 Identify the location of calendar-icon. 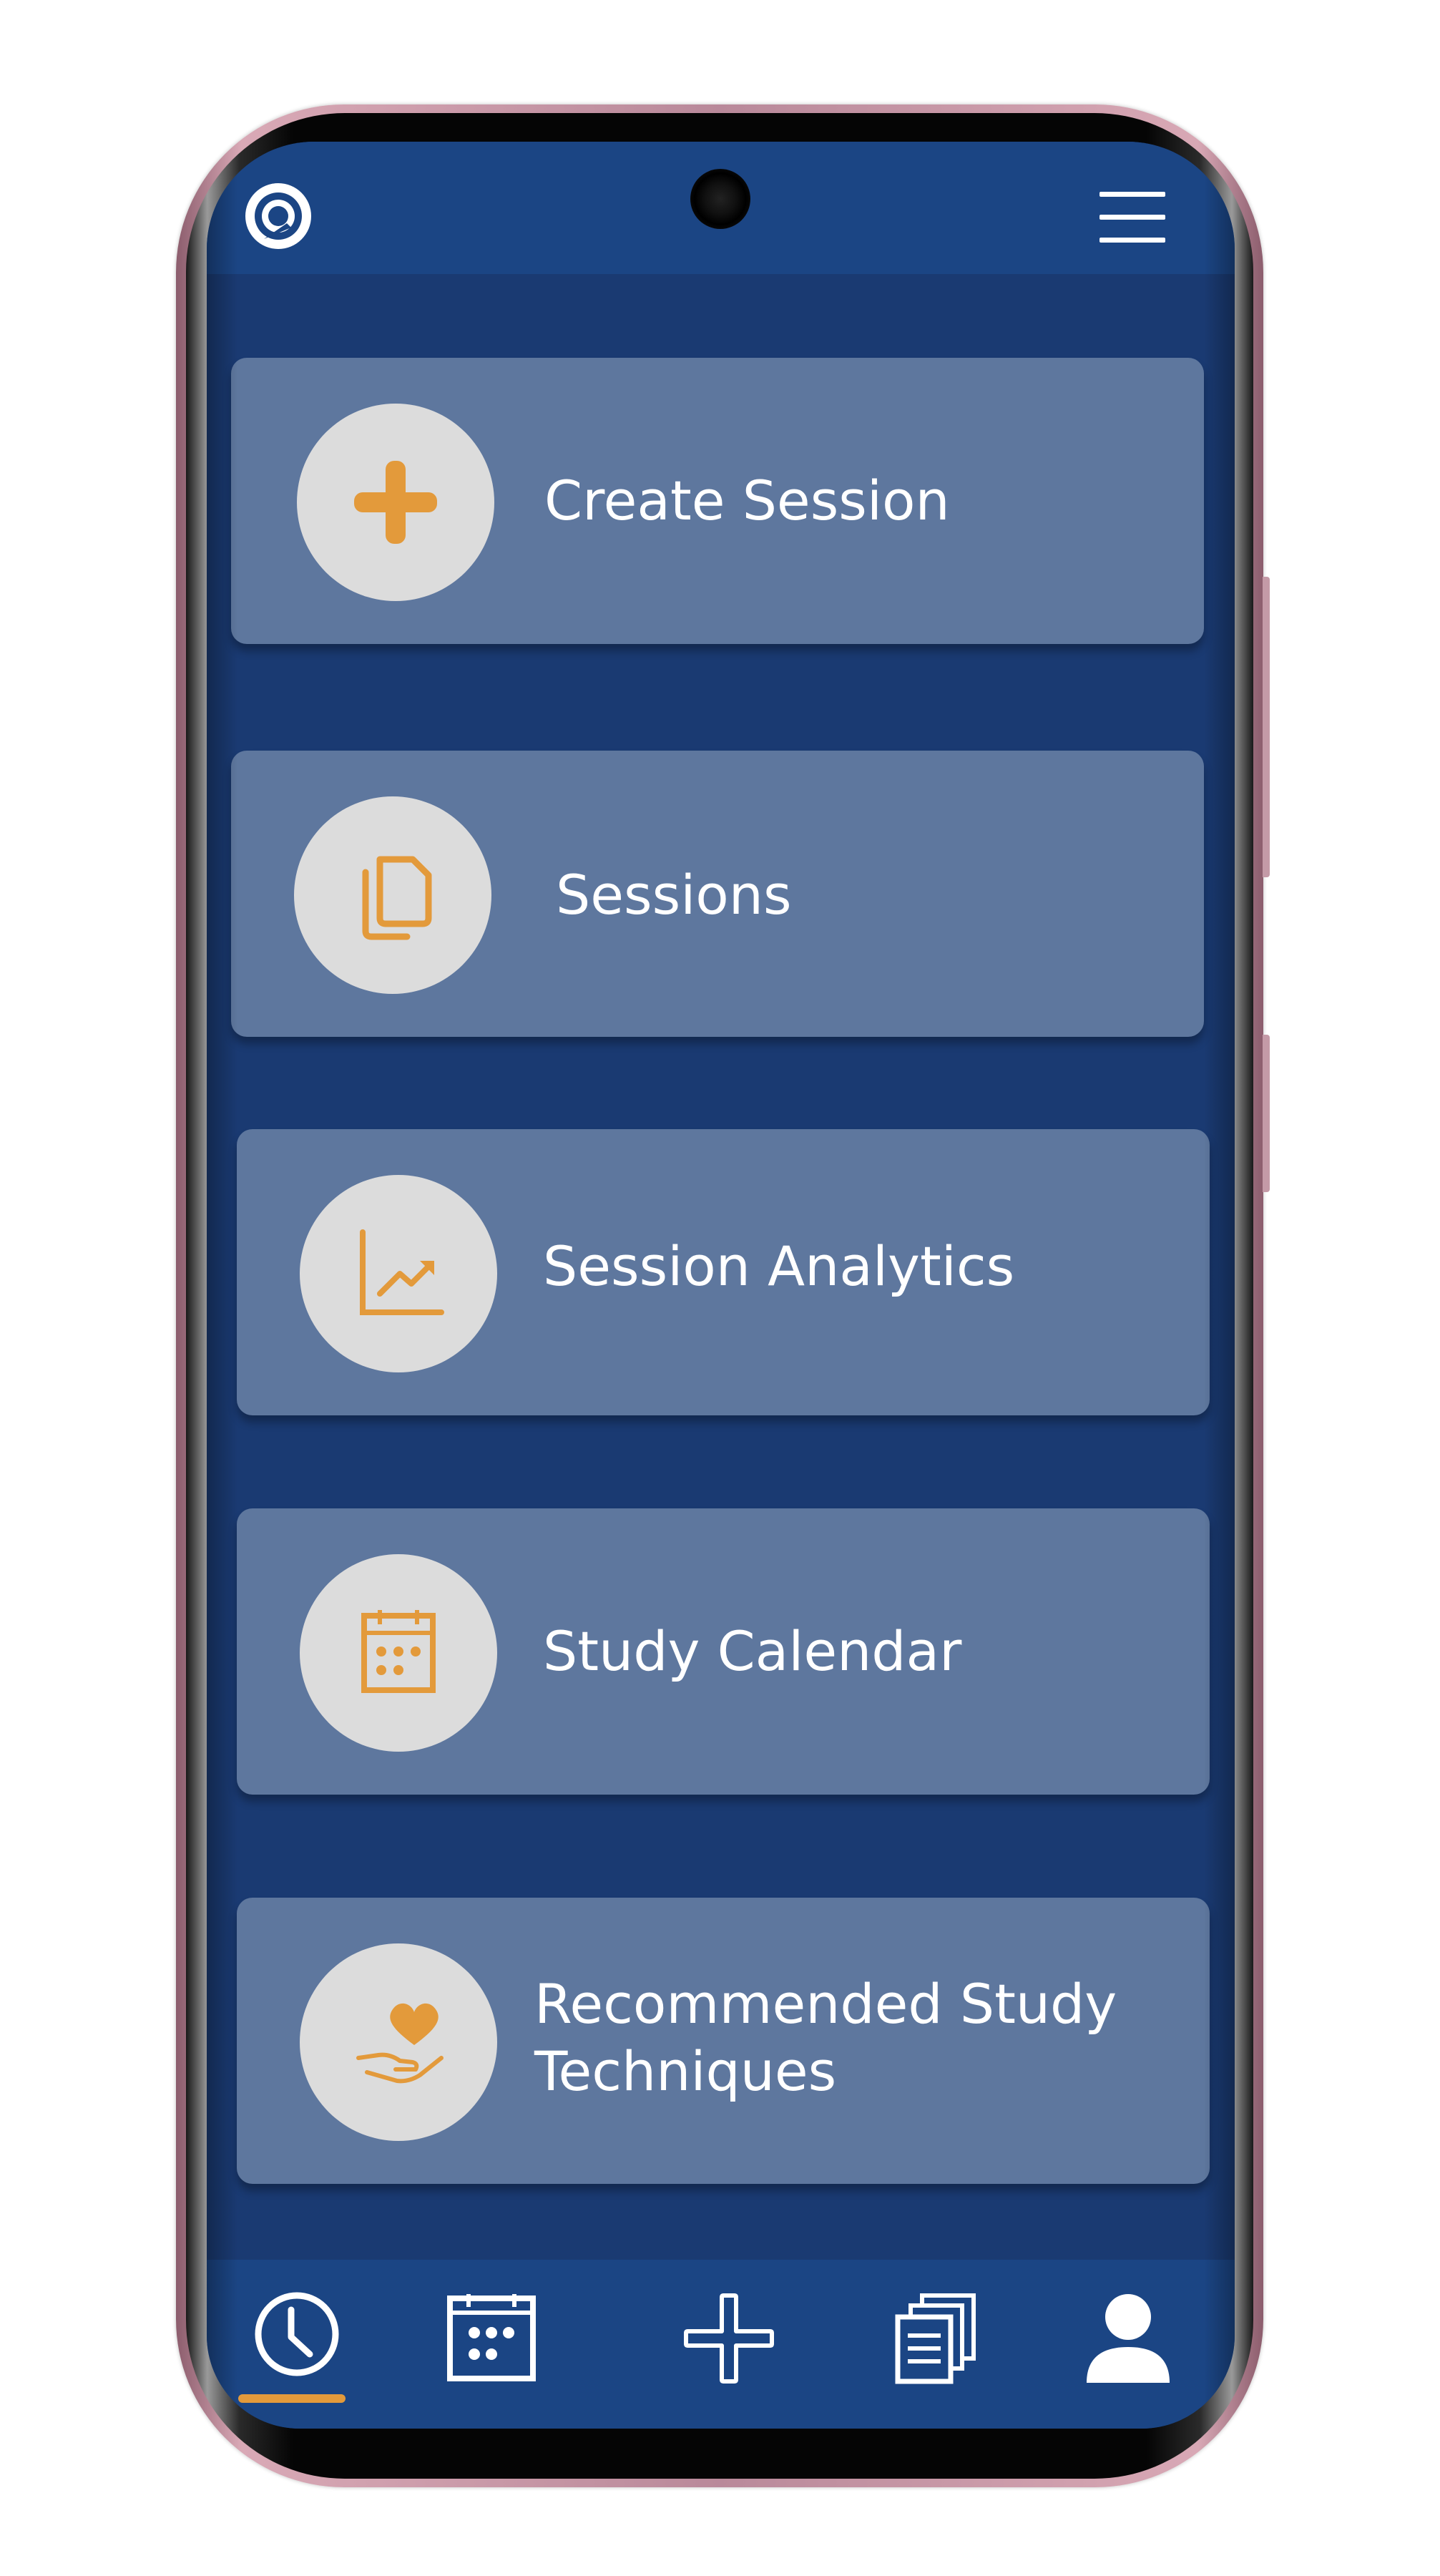
(398, 1653).